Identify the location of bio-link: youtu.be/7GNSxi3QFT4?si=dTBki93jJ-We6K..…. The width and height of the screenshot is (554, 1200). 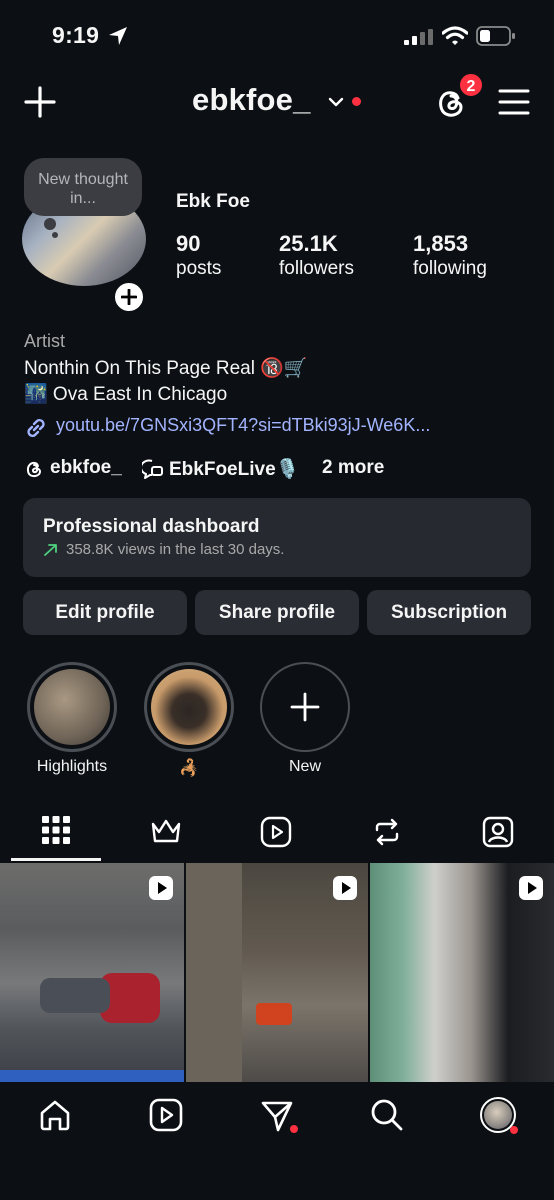
(243, 425).